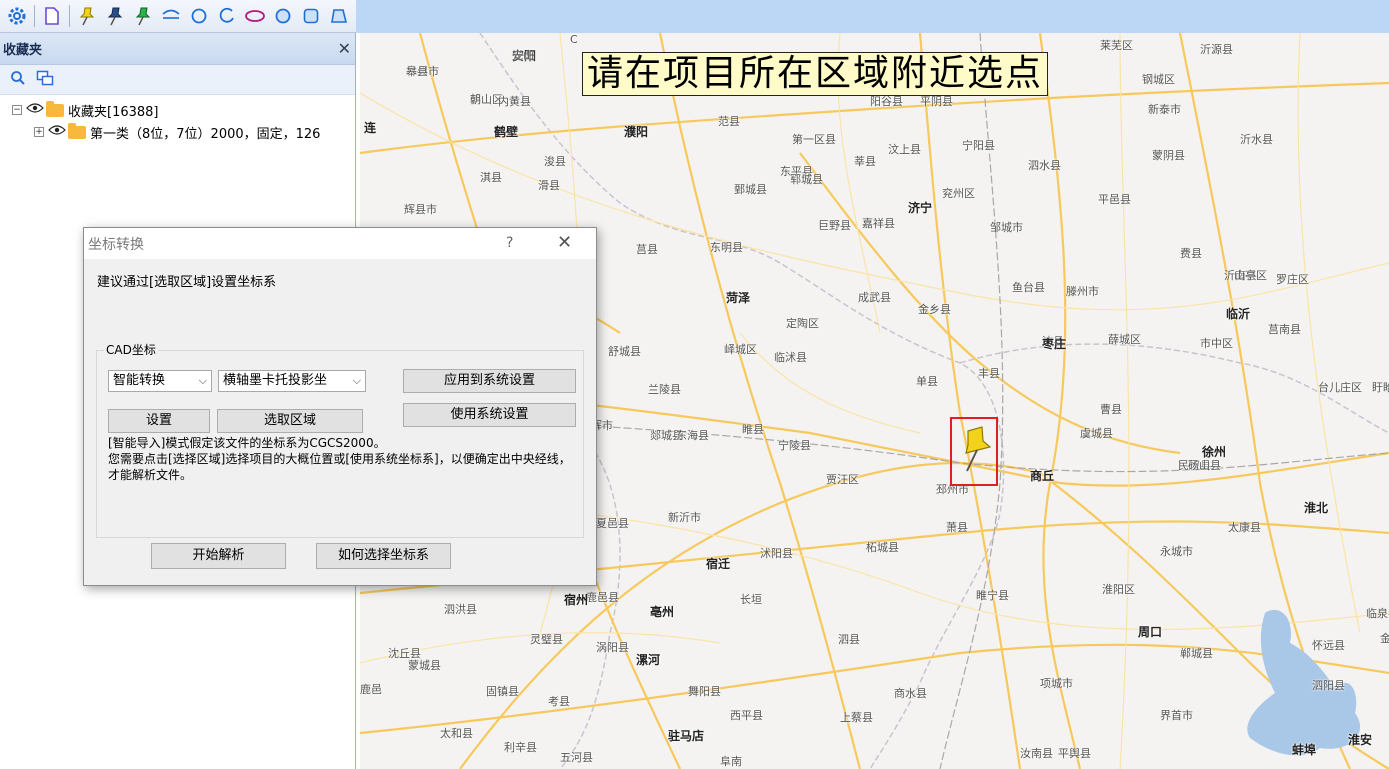 This screenshot has width=1389, height=769. Describe the element at coordinates (647, 249) in the screenshot. I see `map-place-label: 莒县` at that location.